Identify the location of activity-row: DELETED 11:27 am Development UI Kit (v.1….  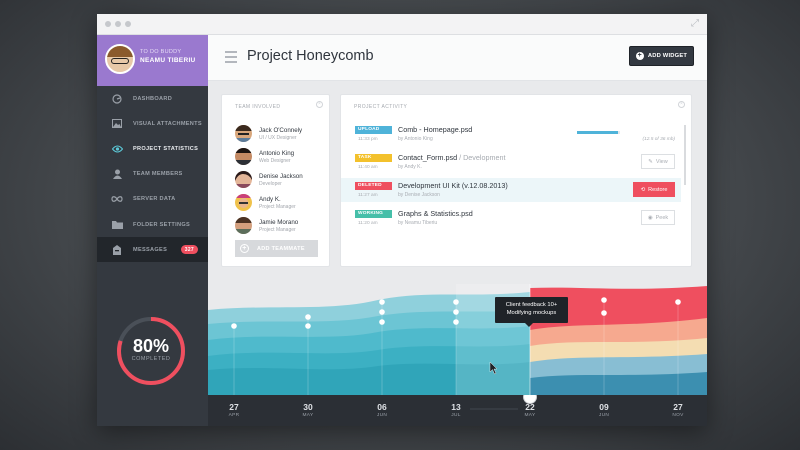
(511, 190).